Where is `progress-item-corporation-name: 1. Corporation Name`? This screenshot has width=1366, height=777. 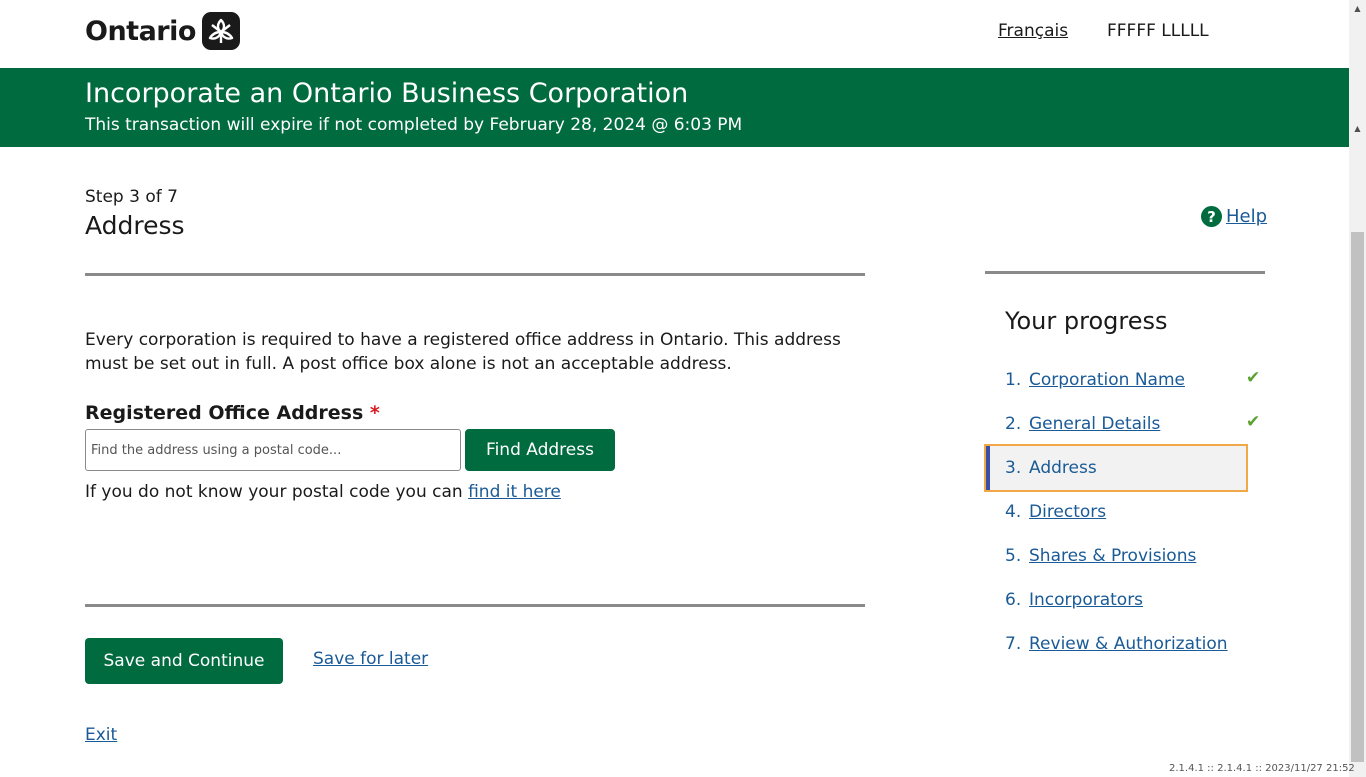 progress-item-corporation-name: 1. Corporation Name is located at coordinates (1095, 380).